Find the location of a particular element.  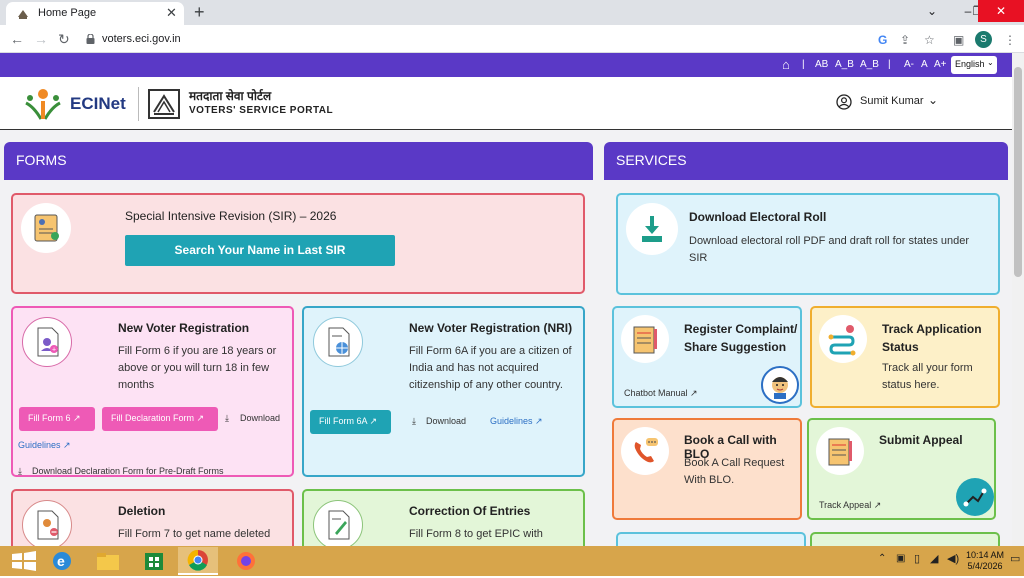

new-voter-download-link: Download is located at coordinates (260, 418).